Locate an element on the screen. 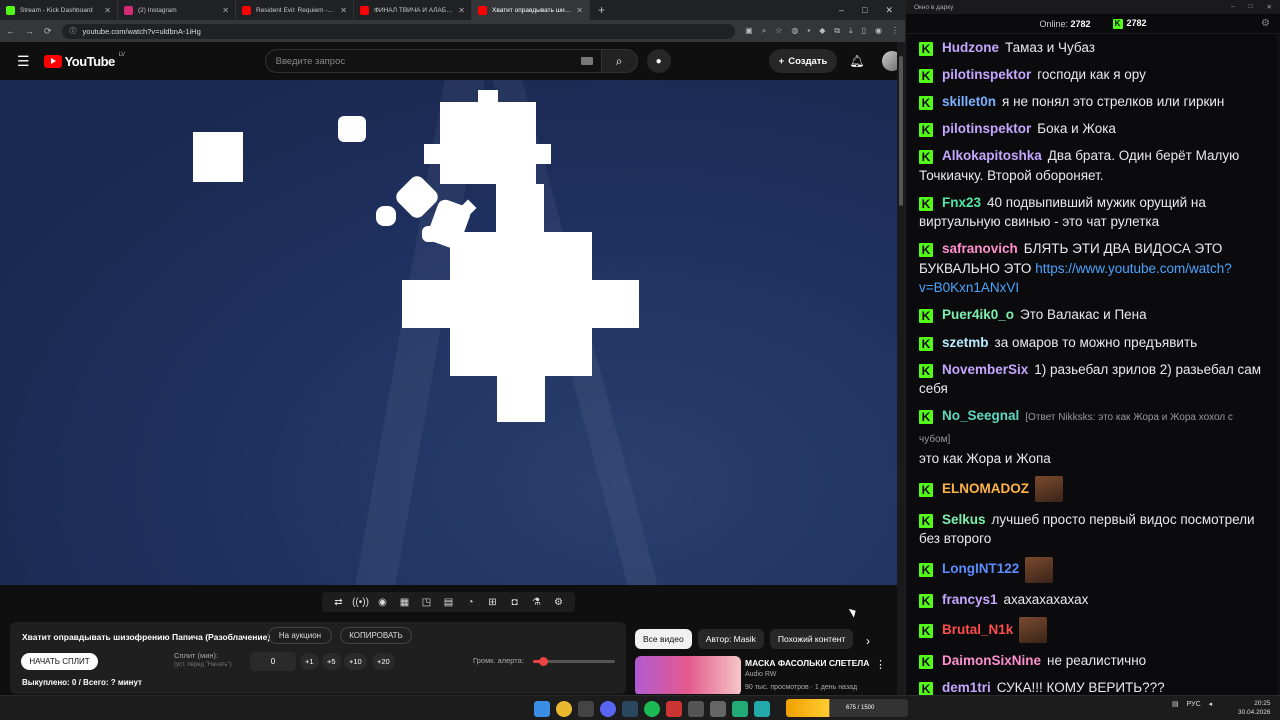  extension-icon: ◆ is located at coordinates (822, 31).